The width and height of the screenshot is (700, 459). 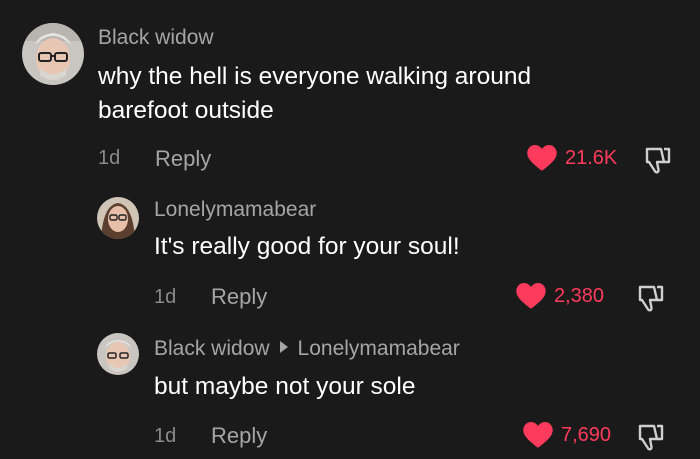 I want to click on like-count: 21.6K, so click(x=591, y=158).